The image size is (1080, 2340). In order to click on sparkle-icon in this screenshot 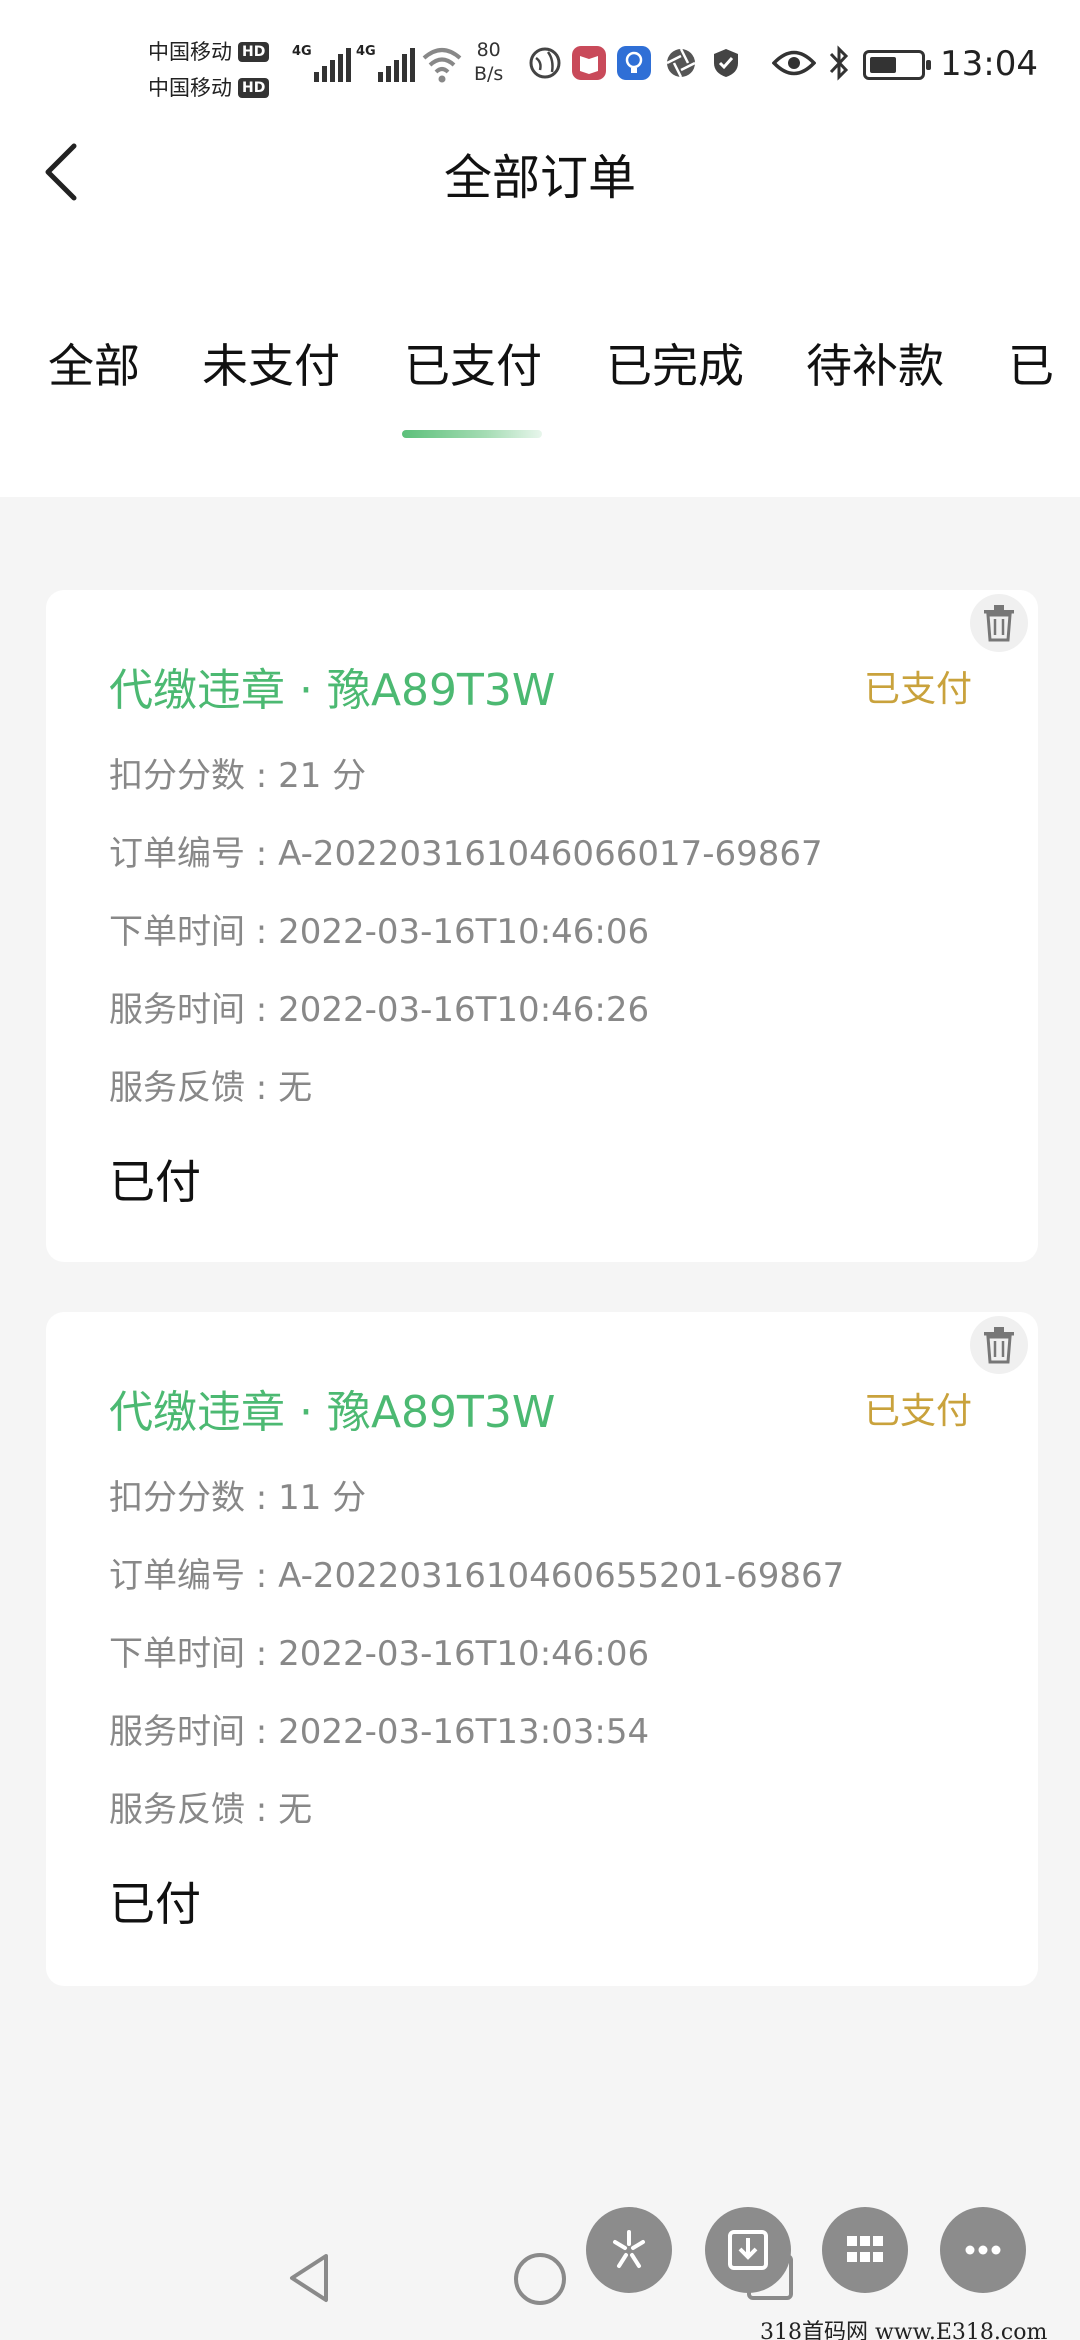, I will do `click(629, 2249)`.